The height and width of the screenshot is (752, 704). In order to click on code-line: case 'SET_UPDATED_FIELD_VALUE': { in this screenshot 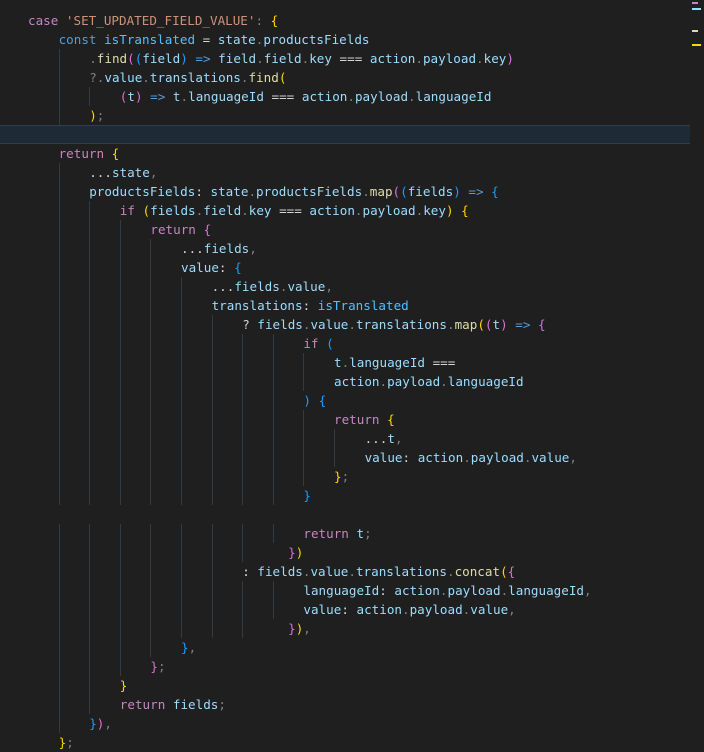, I will do `click(345, 20)`.